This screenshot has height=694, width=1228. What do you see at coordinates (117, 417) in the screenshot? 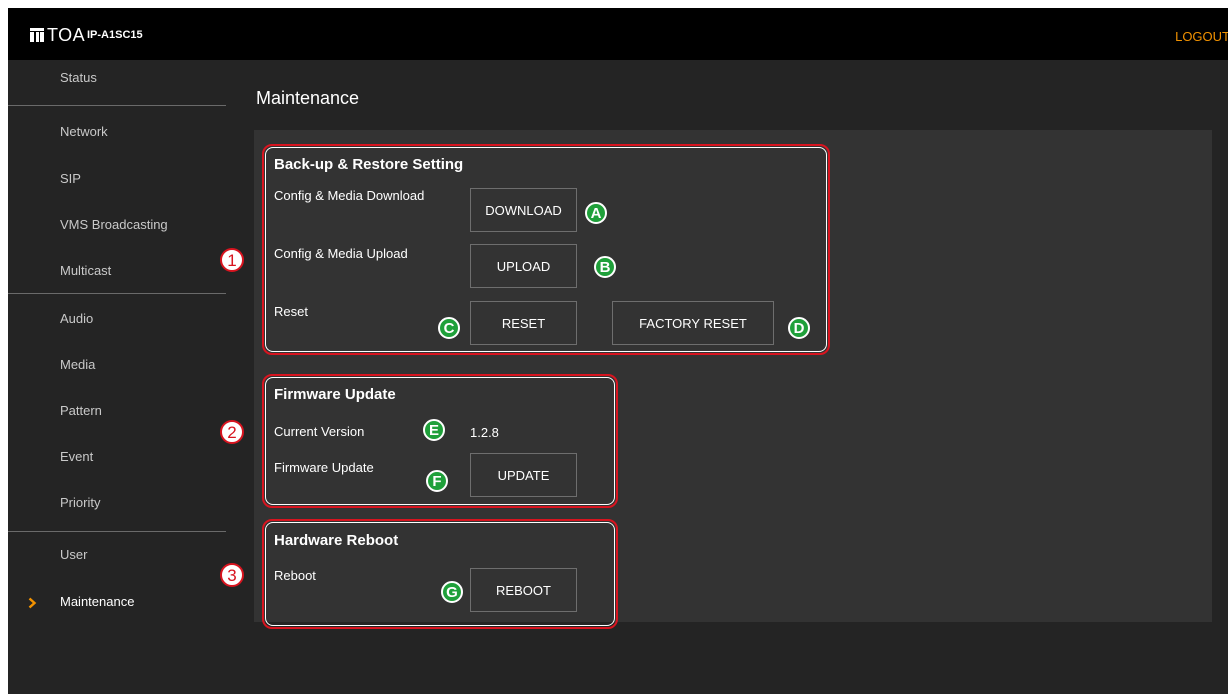
I see `sidebar-item-pattern: Pattern` at bounding box center [117, 417].